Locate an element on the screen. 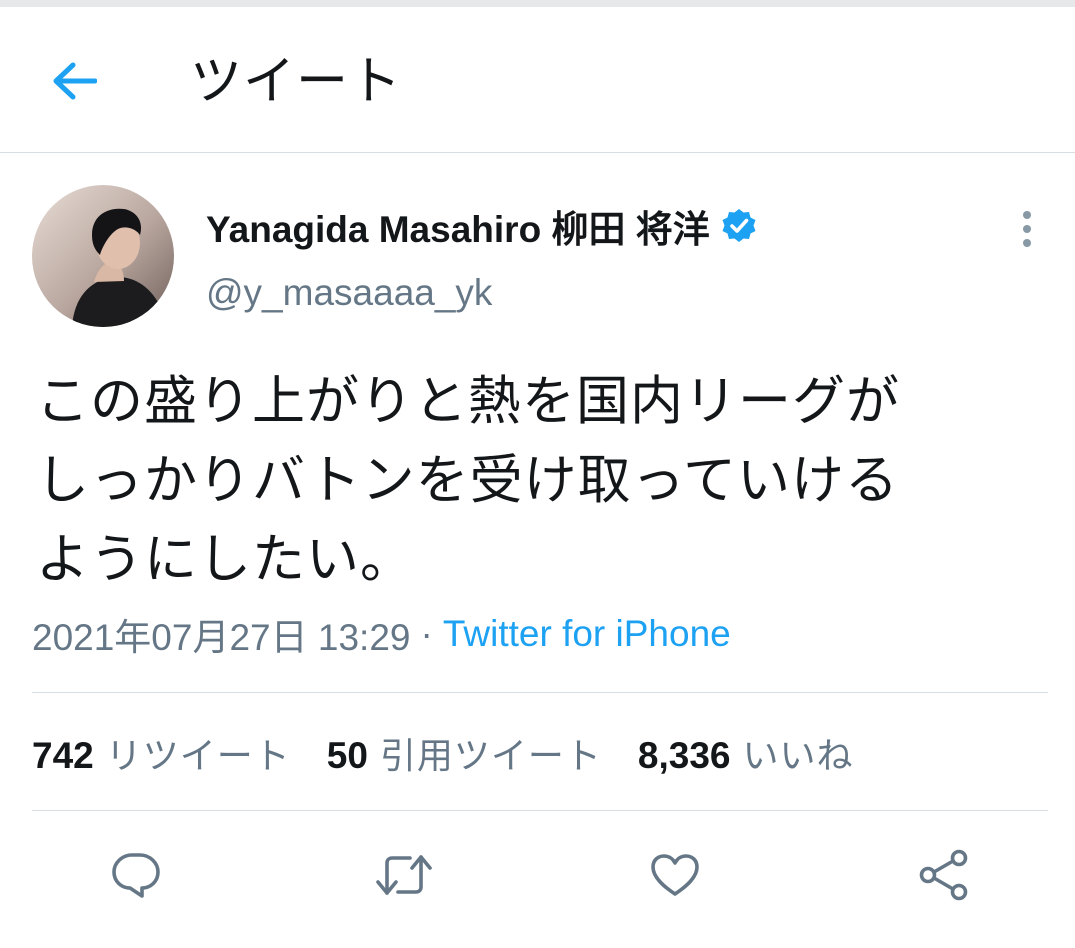 The width and height of the screenshot is (1075, 948). retweet-button is located at coordinates (404, 875).